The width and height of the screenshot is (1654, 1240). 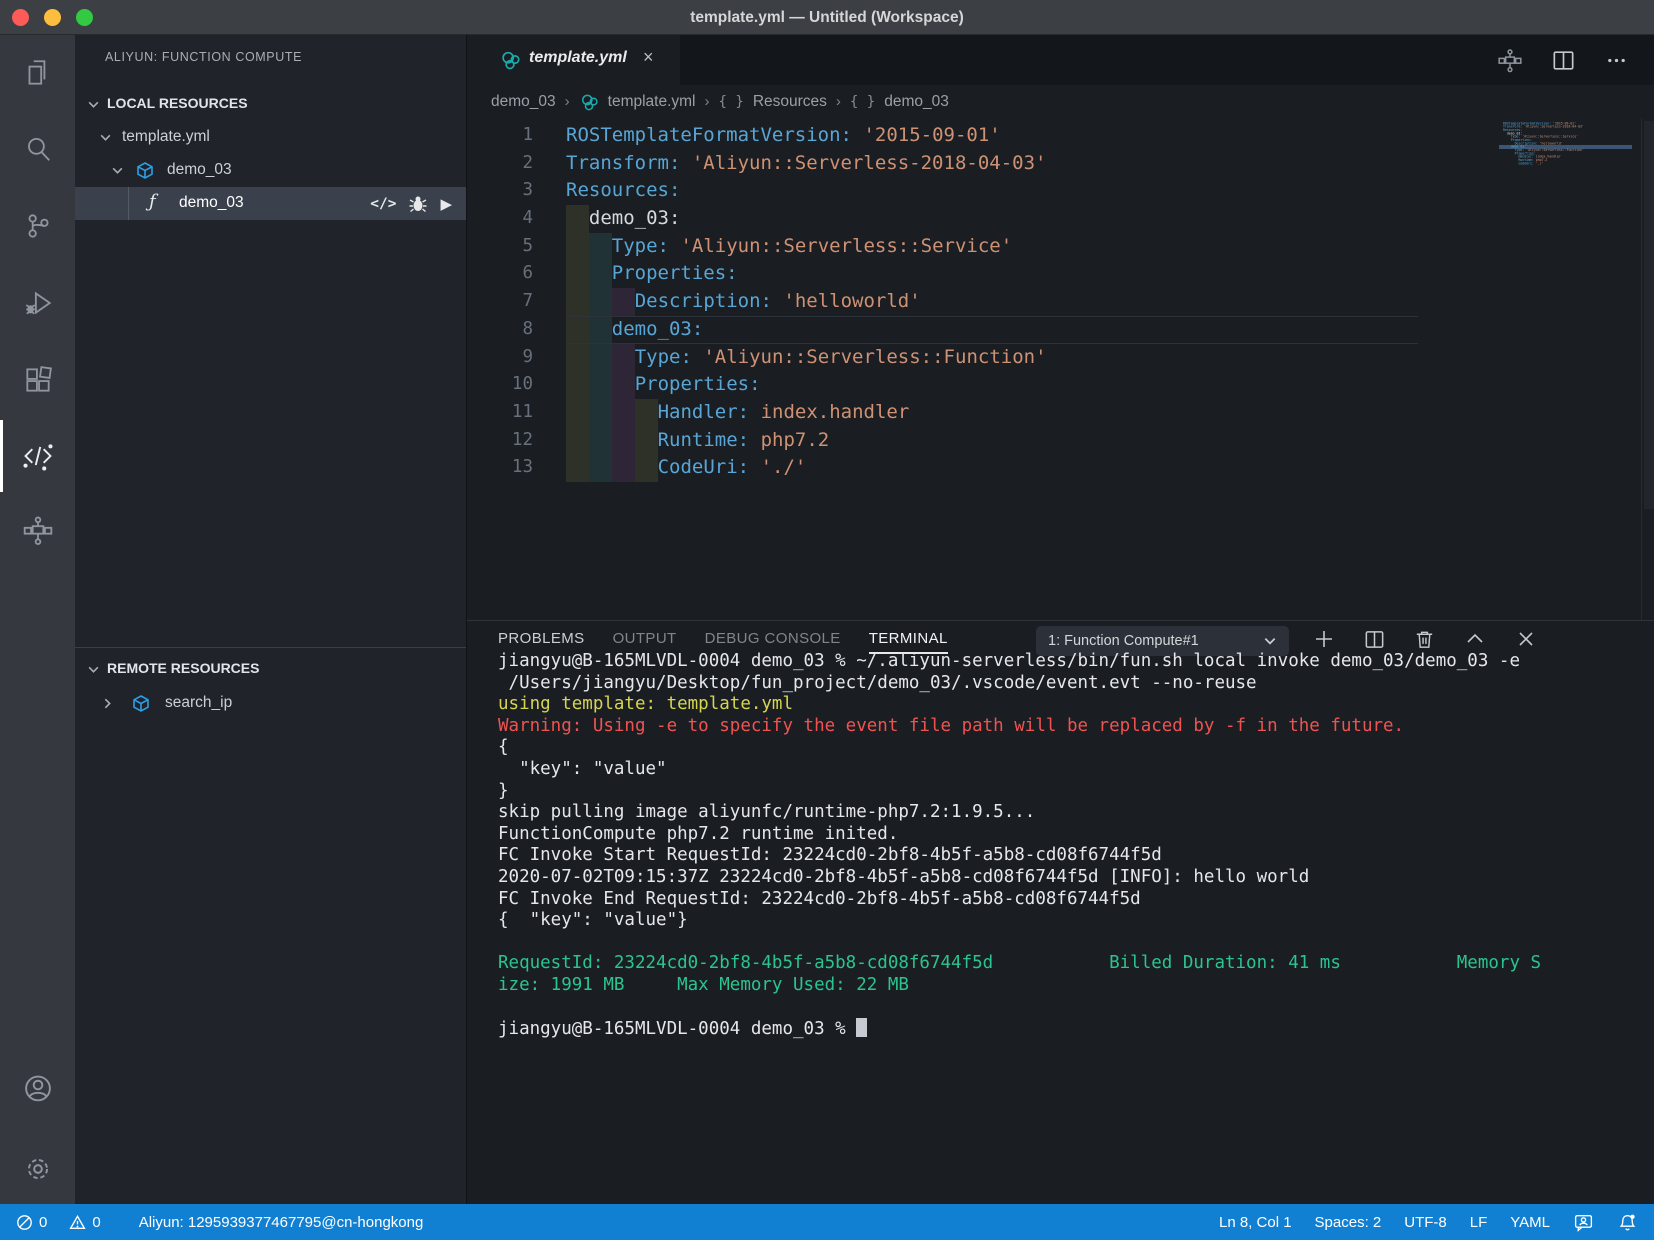 I want to click on notifications-bell-icon, so click(x=1627, y=1222).